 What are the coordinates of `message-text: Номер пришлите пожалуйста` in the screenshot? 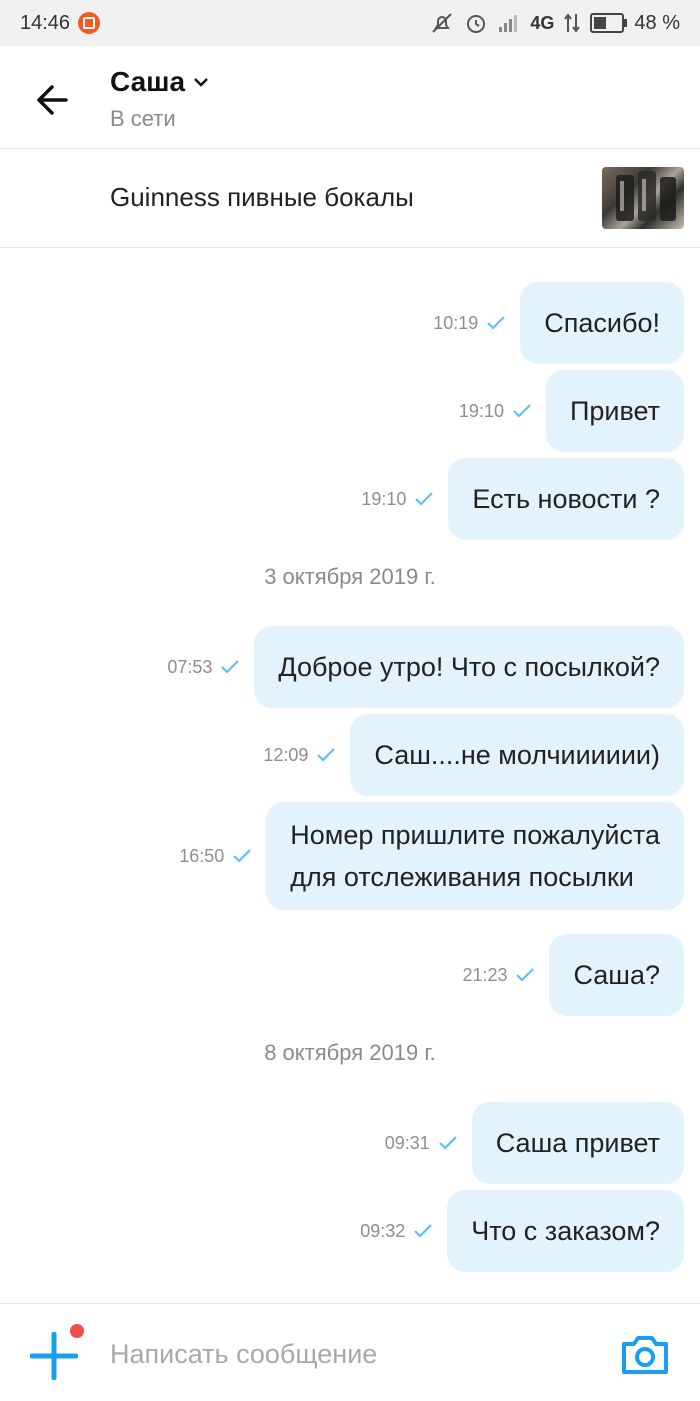 It's located at (475, 835).